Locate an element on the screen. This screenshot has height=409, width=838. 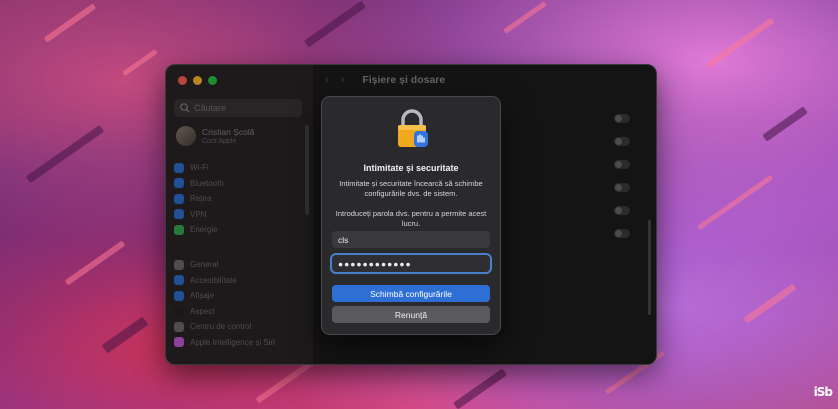
lock-icon is located at coordinates (413, 128).